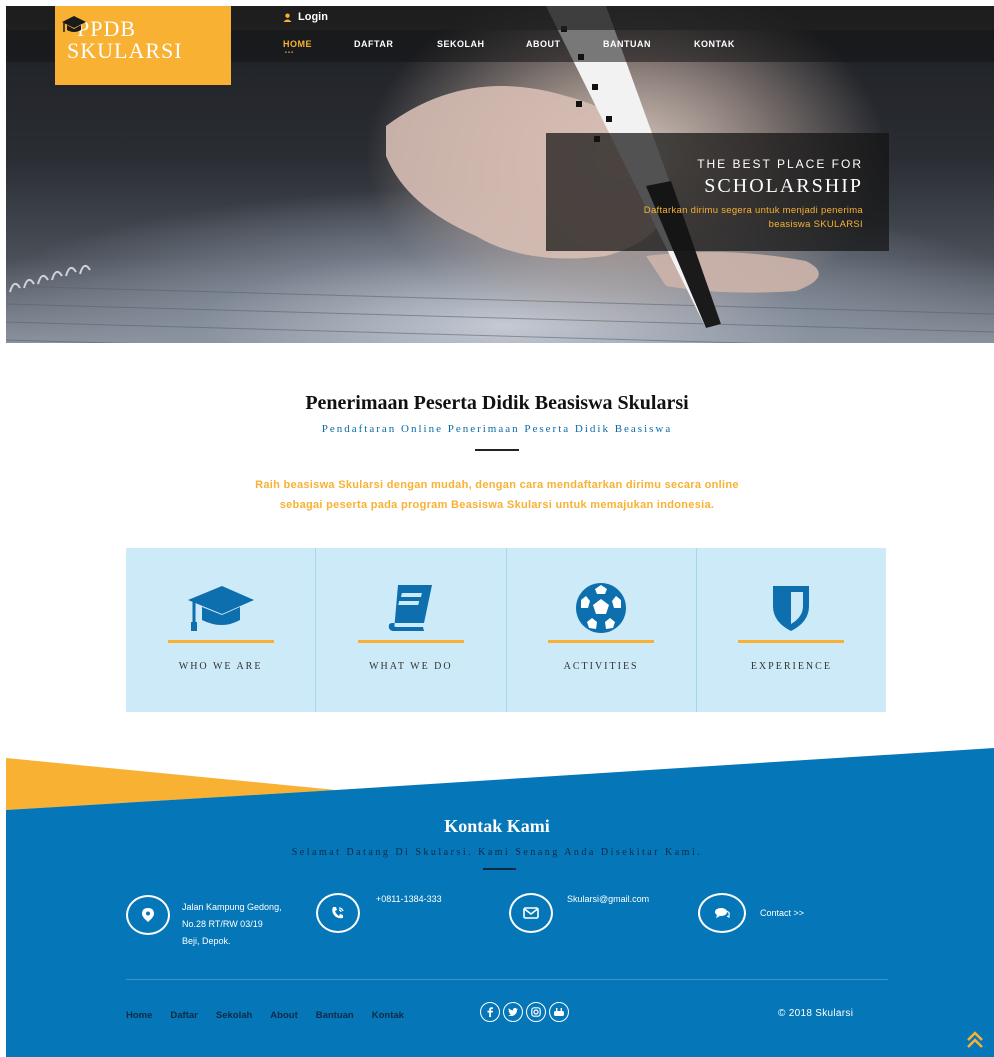  What do you see at coordinates (232, 907) in the screenshot?
I see `address-line1: Jalan Kampung Gedong,` at bounding box center [232, 907].